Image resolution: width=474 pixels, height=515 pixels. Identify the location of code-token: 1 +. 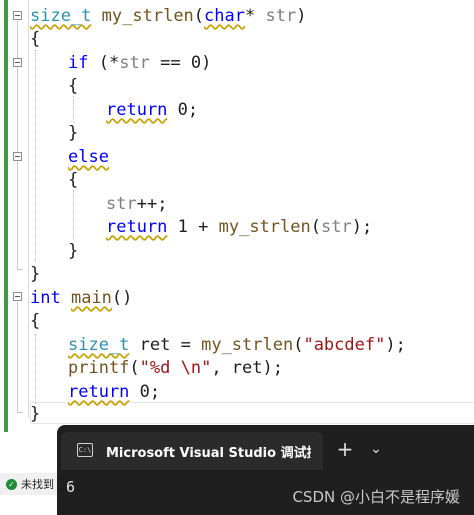
(193, 227).